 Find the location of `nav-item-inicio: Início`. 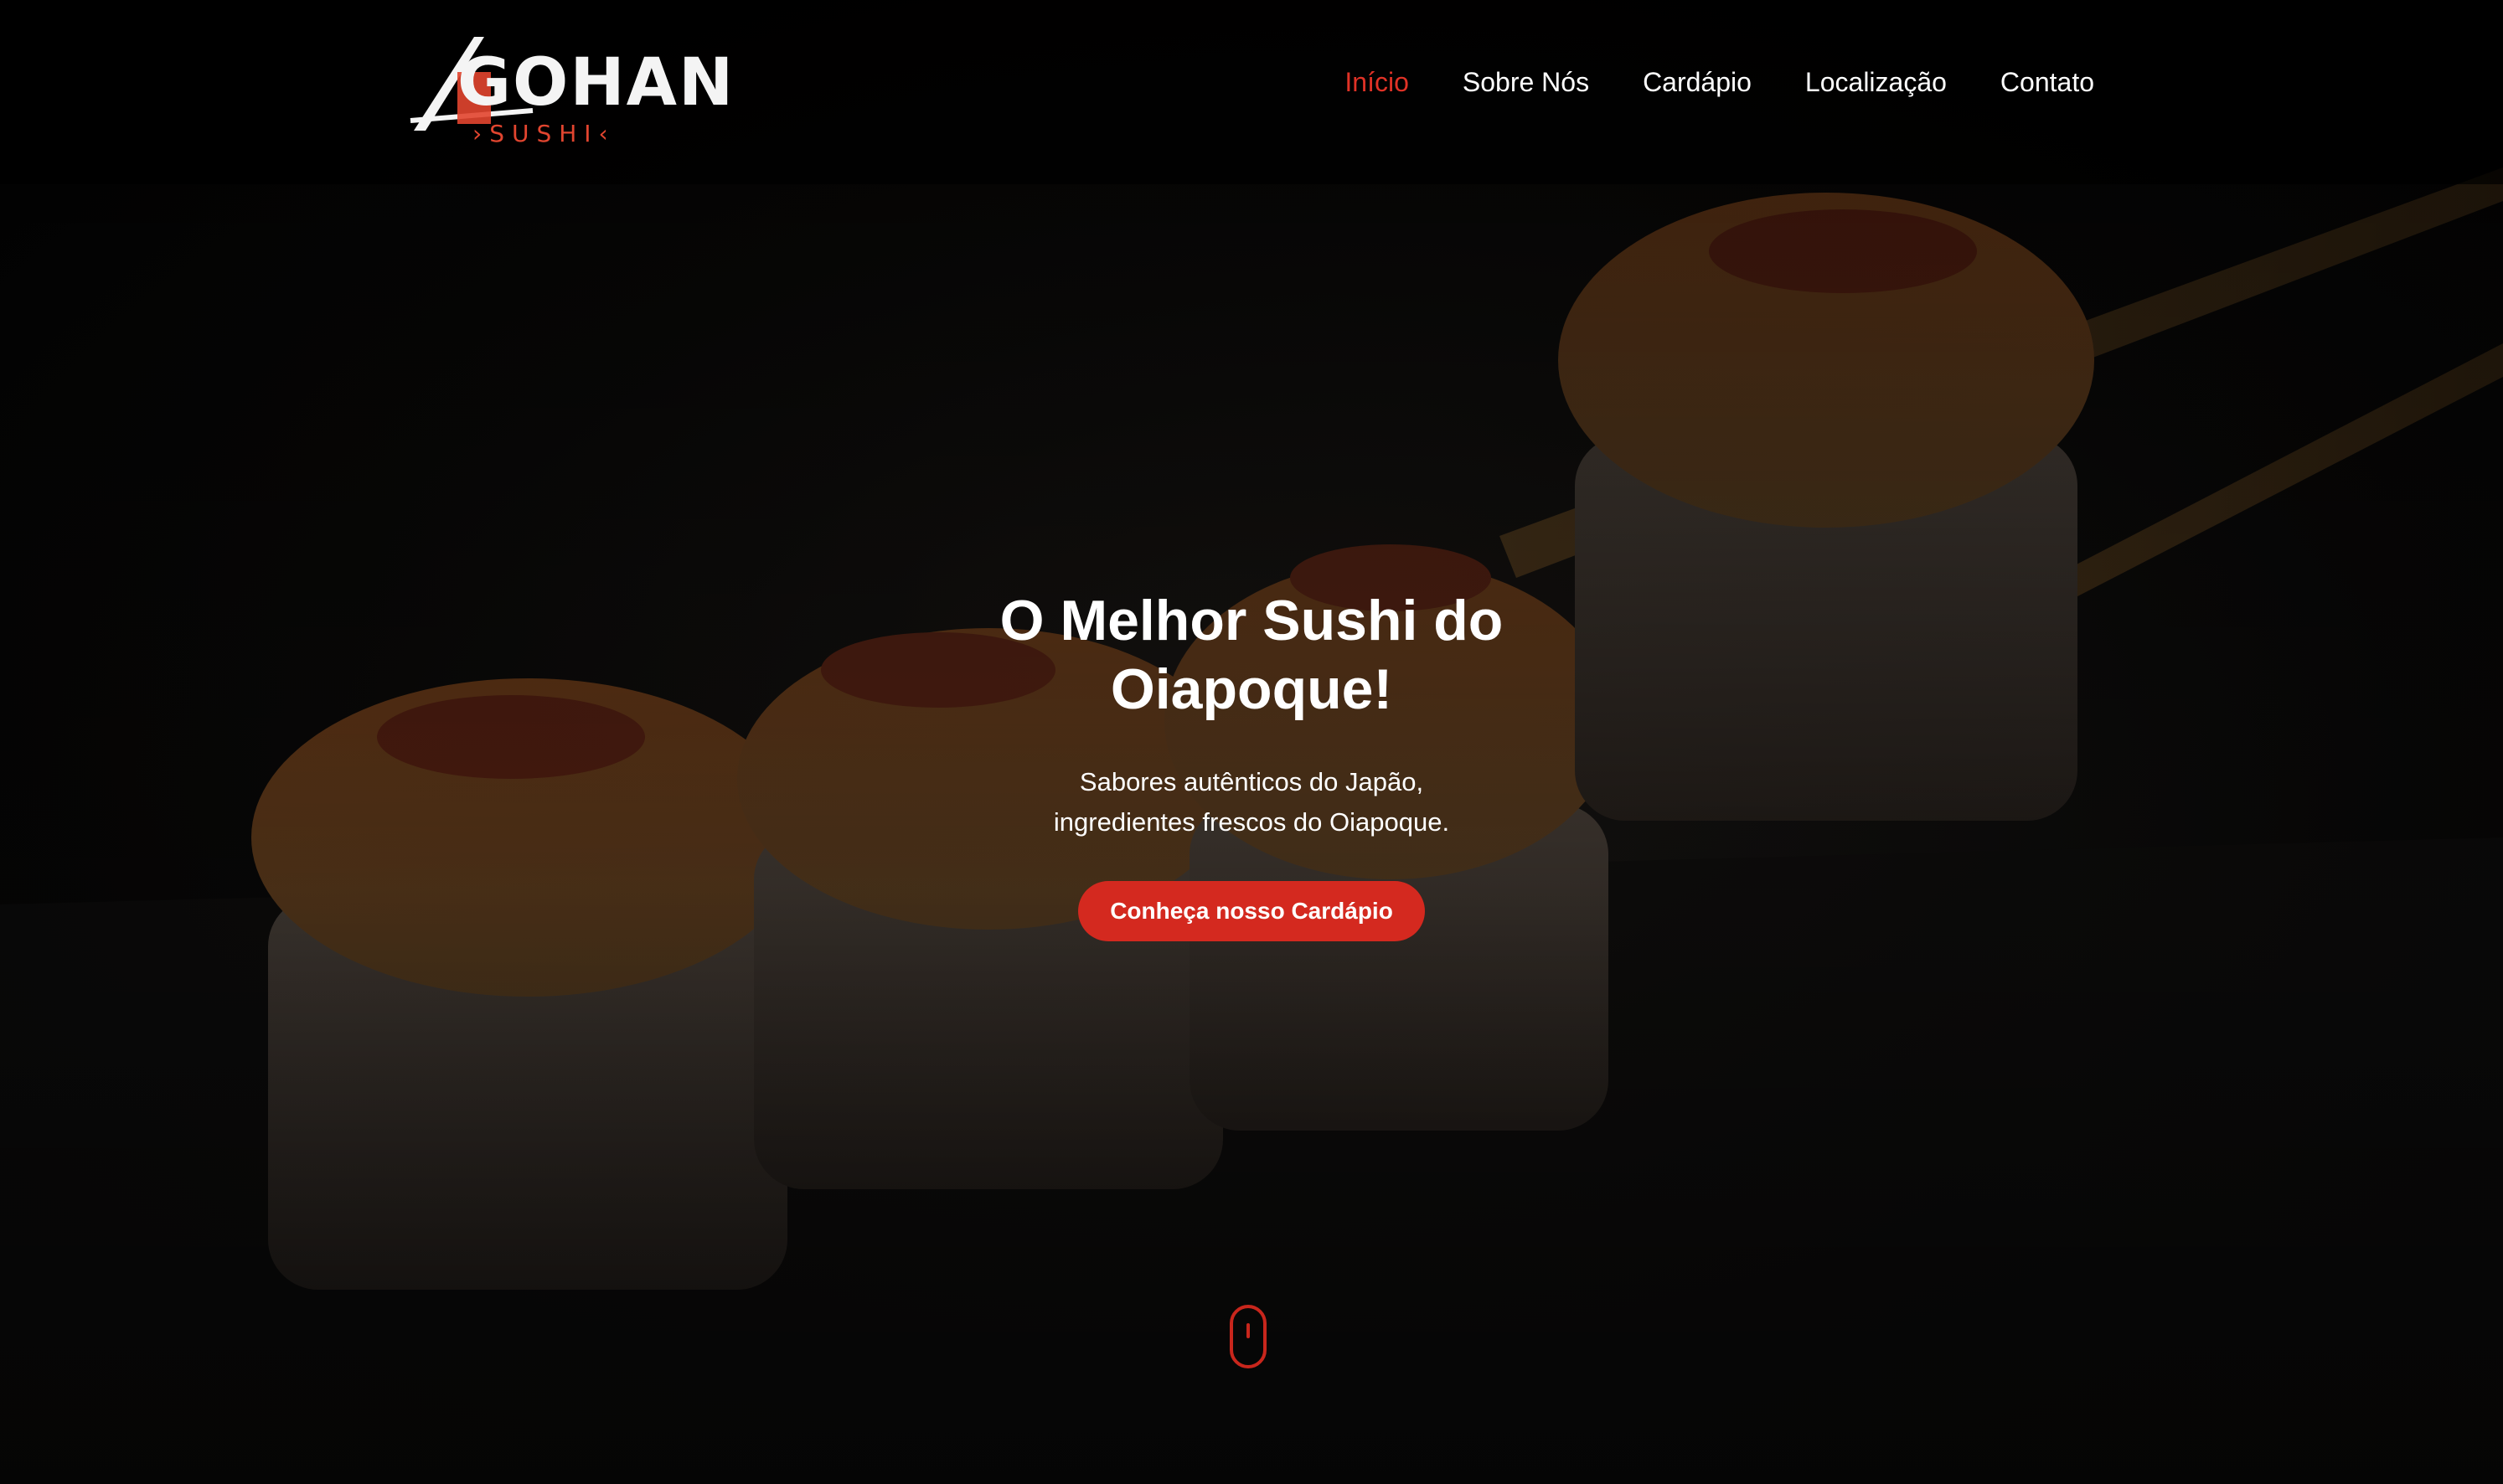

nav-item-inicio: Início is located at coordinates (1376, 82).